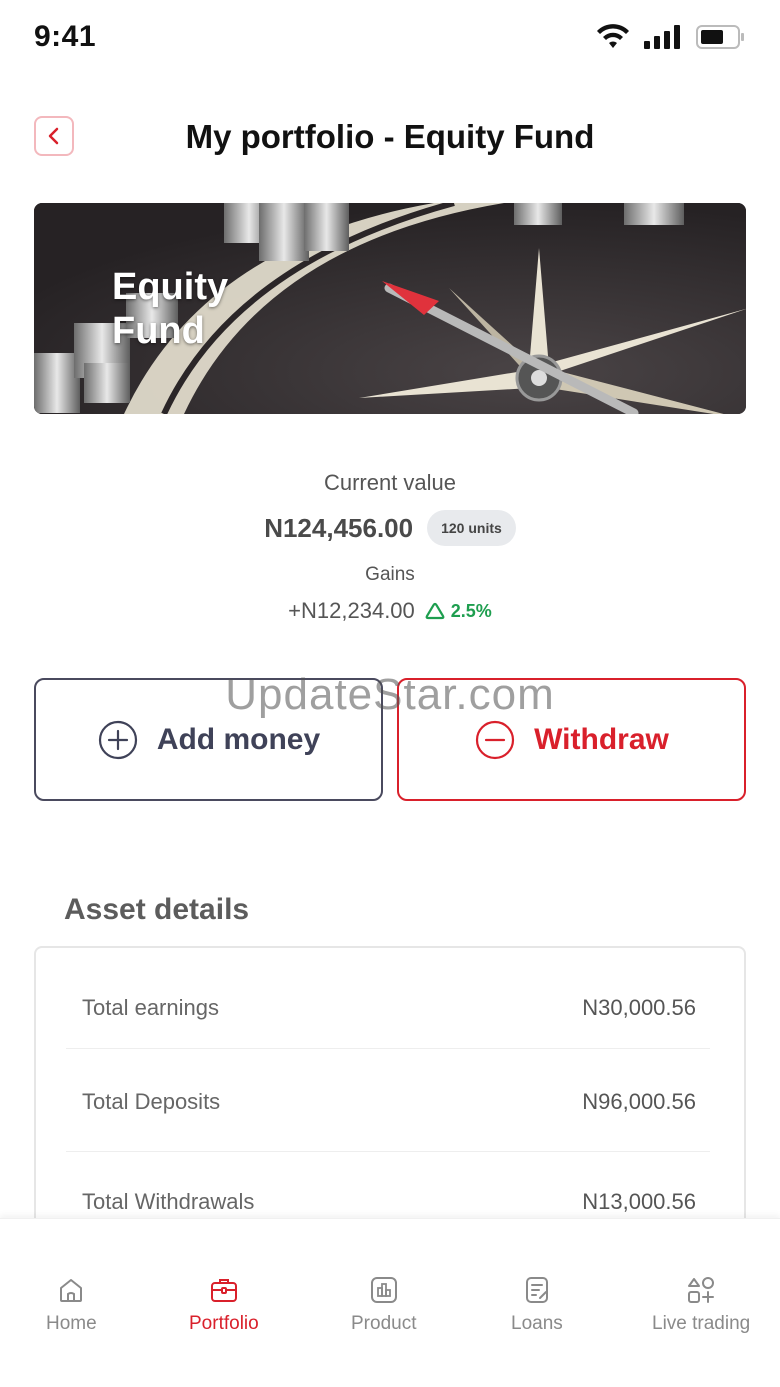 This screenshot has height=1387, width=780. Describe the element at coordinates (601, 739) in the screenshot. I see `withdraw-label: Withdraw` at that location.